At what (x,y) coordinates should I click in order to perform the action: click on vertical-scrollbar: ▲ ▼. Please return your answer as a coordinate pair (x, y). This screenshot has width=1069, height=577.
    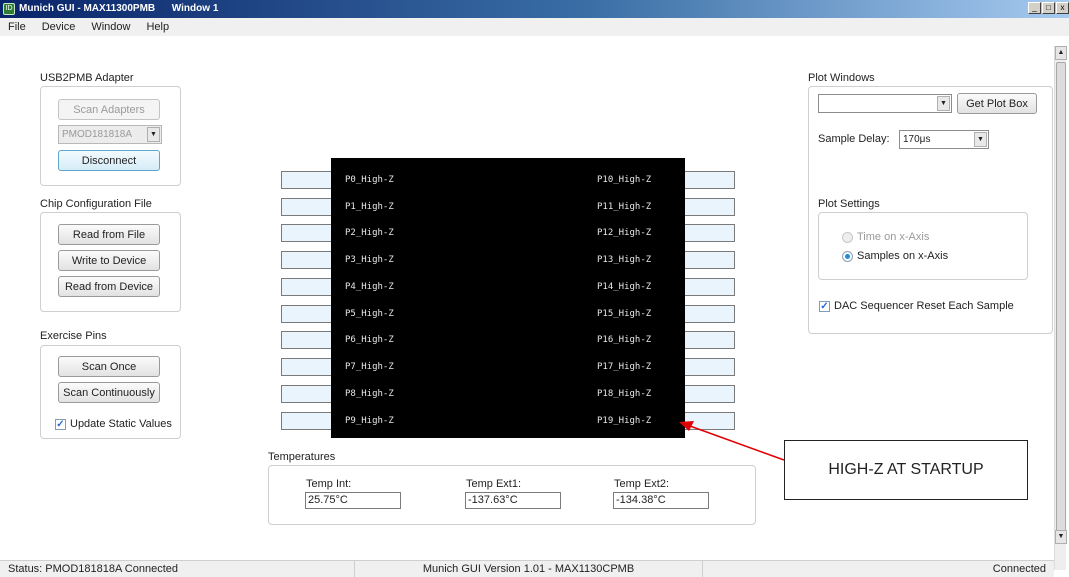
    Looking at the image, I should click on (1060, 308).